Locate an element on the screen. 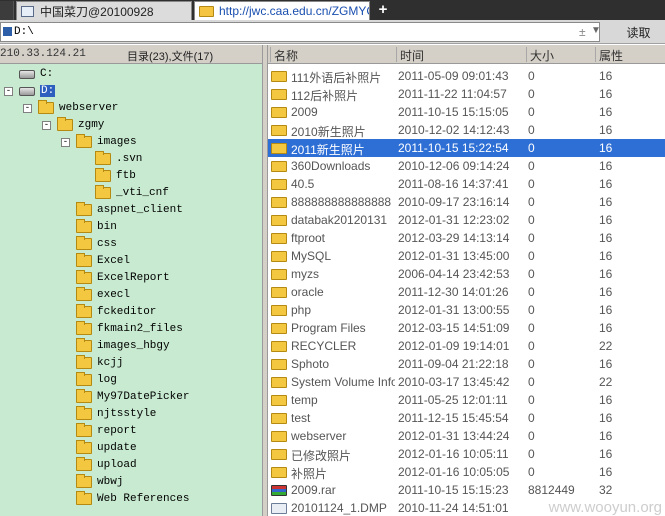 The height and width of the screenshot is (516, 665). file-row: 补照片 2012-01-16 10:05:05 0 16 is located at coordinates (466, 472).